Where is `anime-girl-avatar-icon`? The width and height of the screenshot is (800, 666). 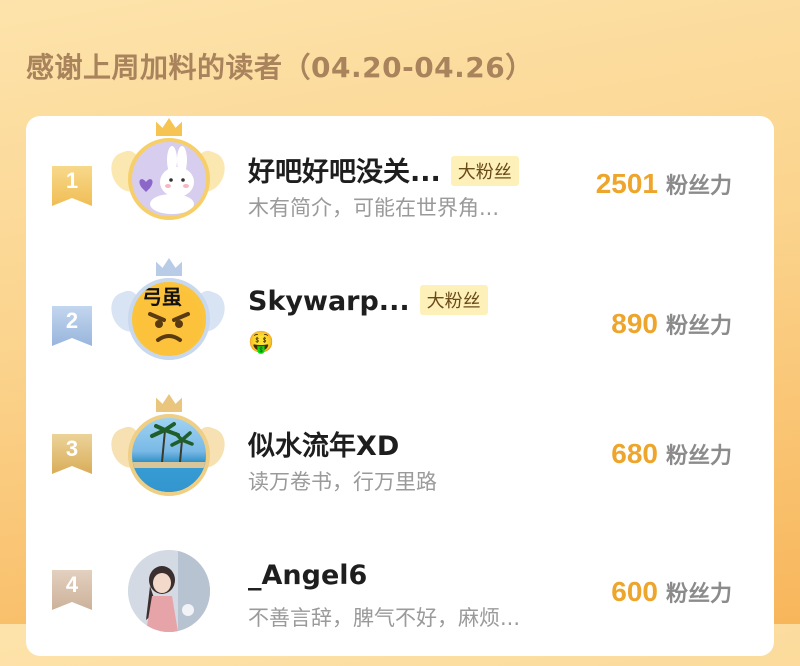 anime-girl-avatar-icon is located at coordinates (169, 591).